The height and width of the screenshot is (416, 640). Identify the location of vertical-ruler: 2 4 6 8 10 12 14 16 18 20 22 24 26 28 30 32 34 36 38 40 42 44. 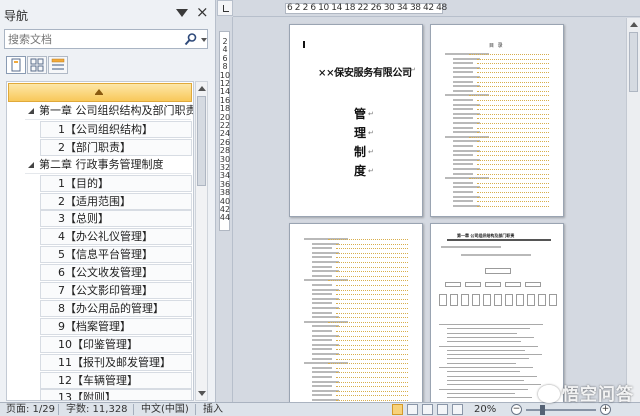
(225, 209).